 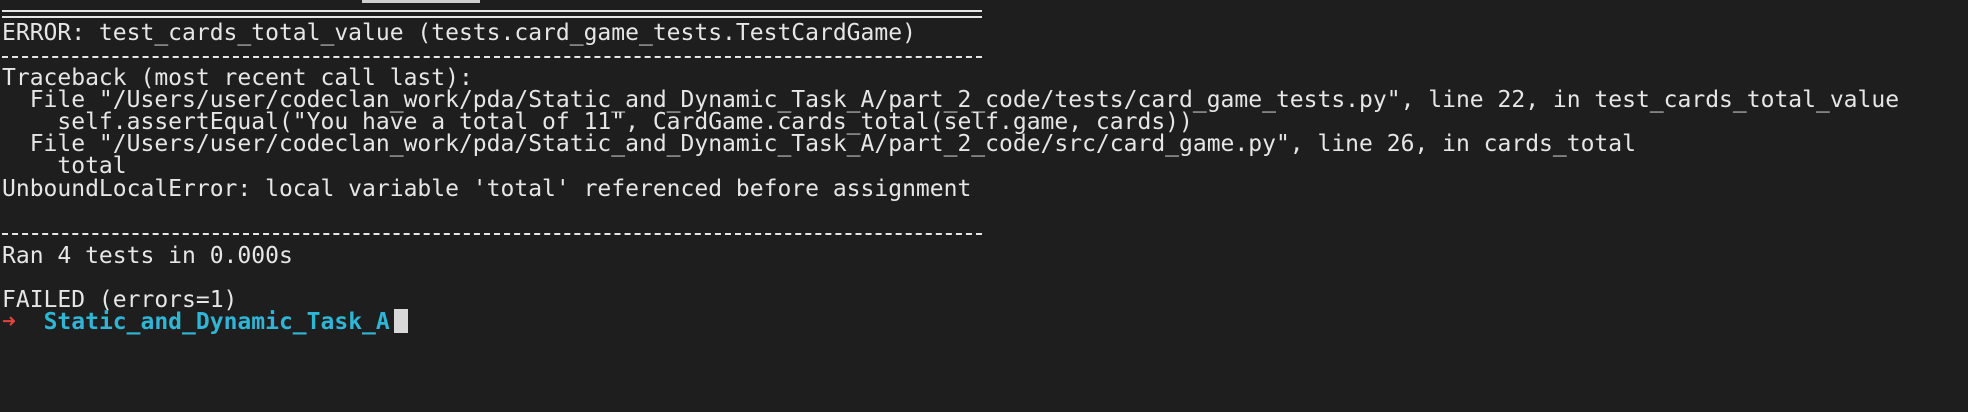 I want to click on test-summary: Ran 4 tests in 0.000s, so click(x=147, y=256).